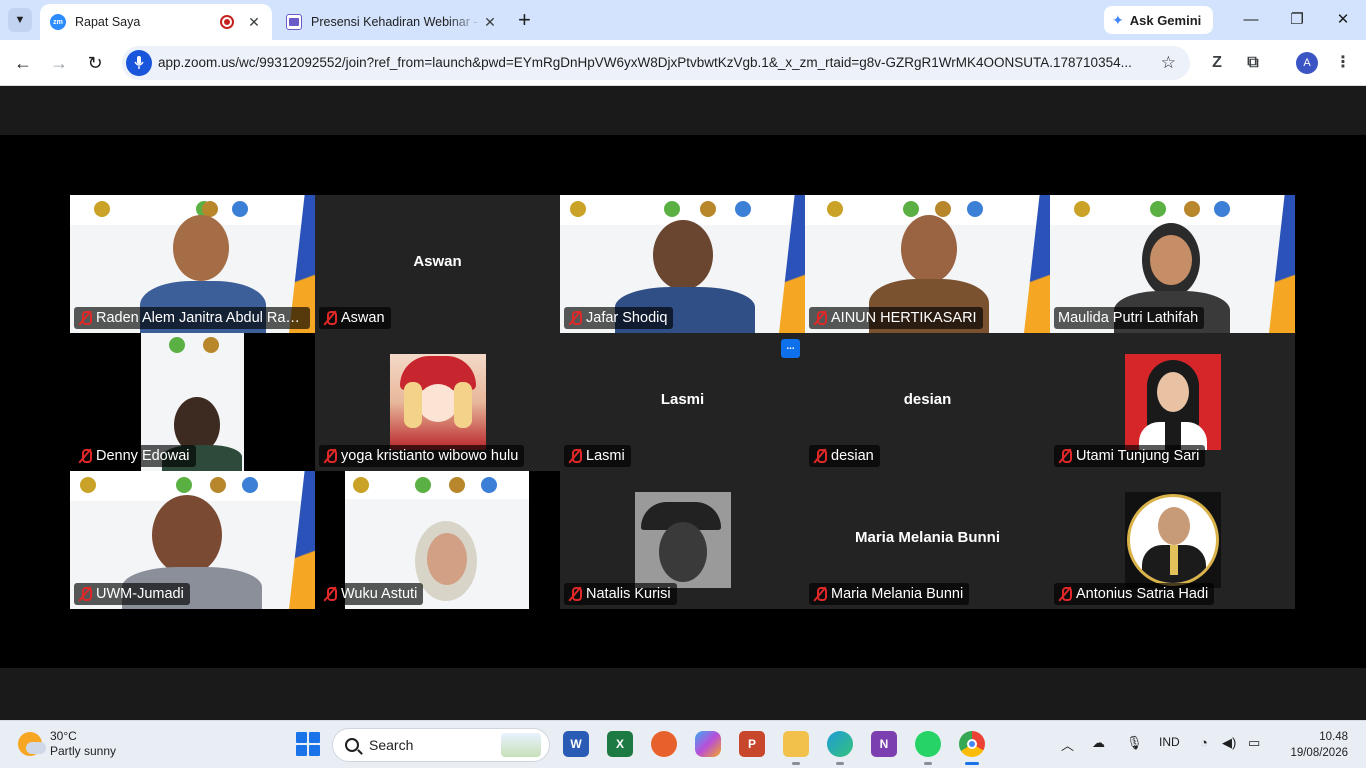 This screenshot has height=768, width=1366. What do you see at coordinates (576, 744) in the screenshot?
I see `word-icon: W` at bounding box center [576, 744].